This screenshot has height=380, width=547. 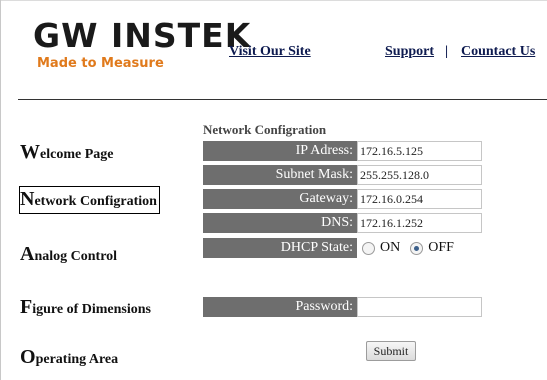 What do you see at coordinates (419, 175) in the screenshot?
I see `subnet-mask-input` at bounding box center [419, 175].